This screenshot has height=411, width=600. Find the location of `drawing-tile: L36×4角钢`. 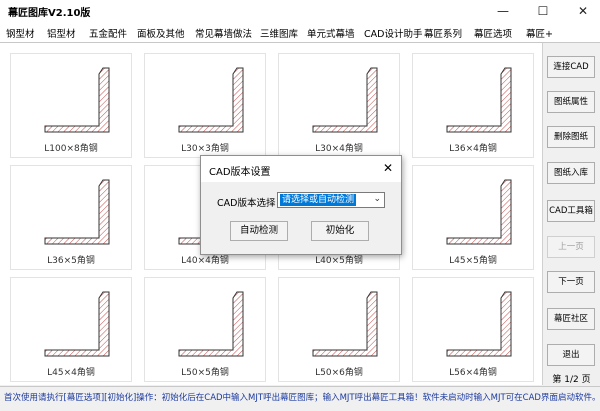

drawing-tile: L36×4角钢 is located at coordinates (473, 105).